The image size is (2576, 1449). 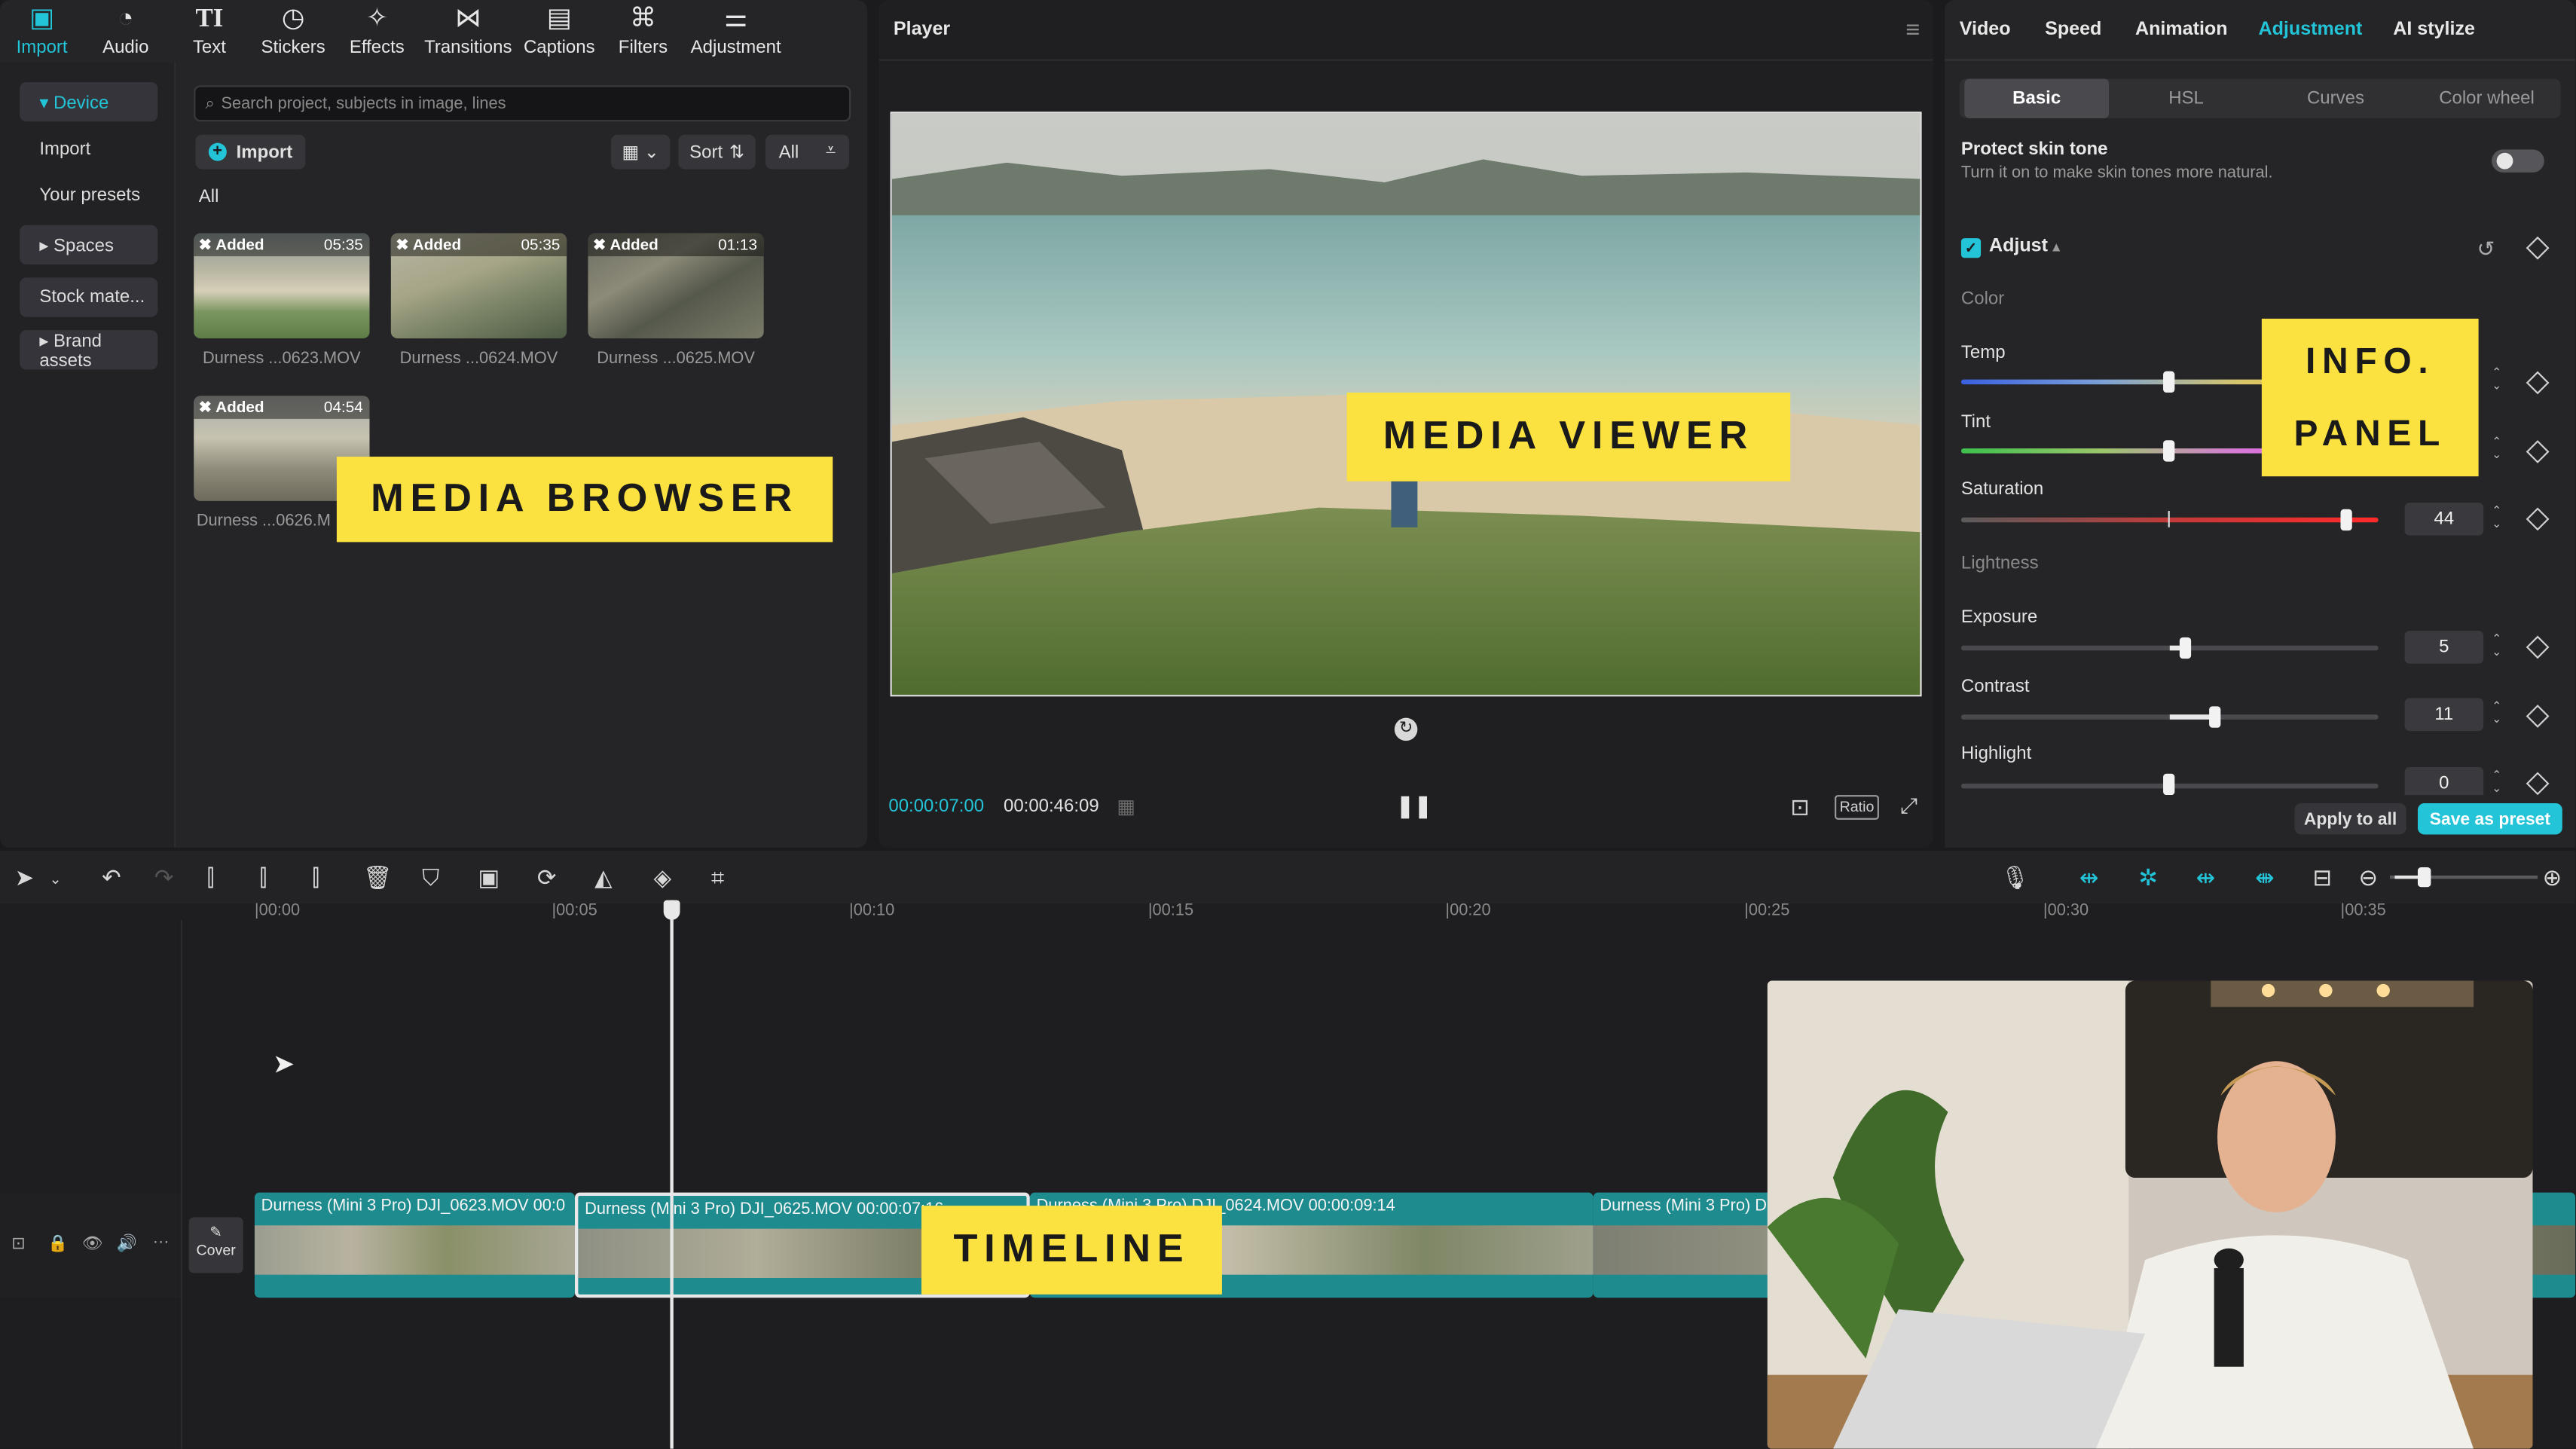 I want to click on contrast-stepper: ⌃ ⌄, so click(x=2497, y=715).